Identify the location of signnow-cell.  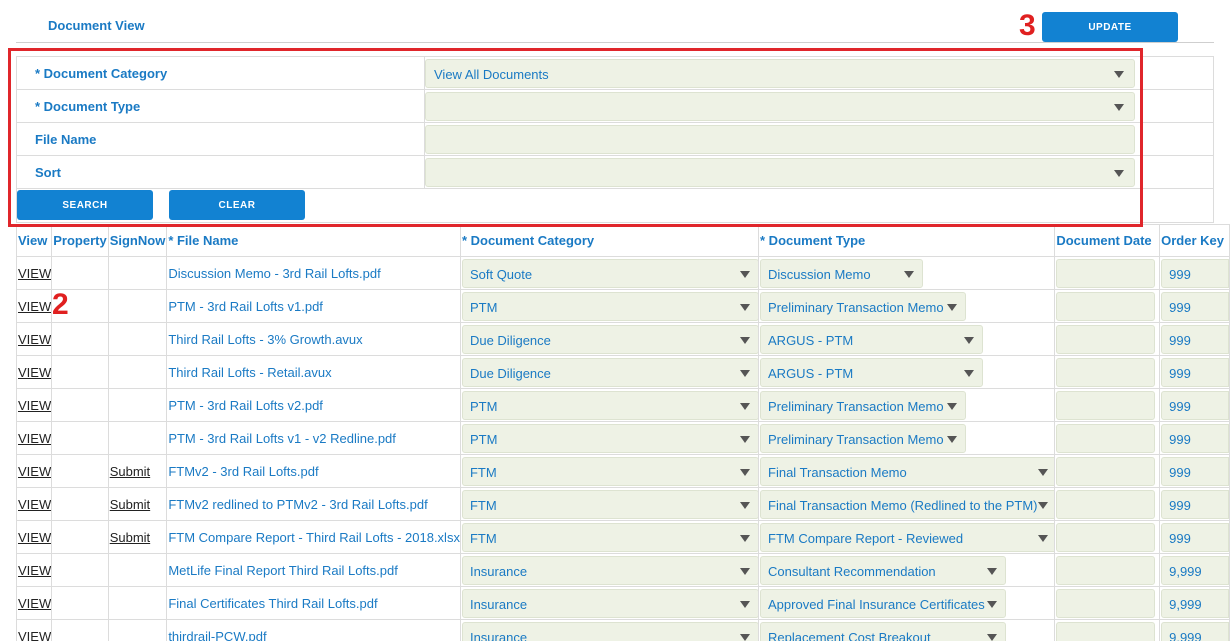
(137, 603).